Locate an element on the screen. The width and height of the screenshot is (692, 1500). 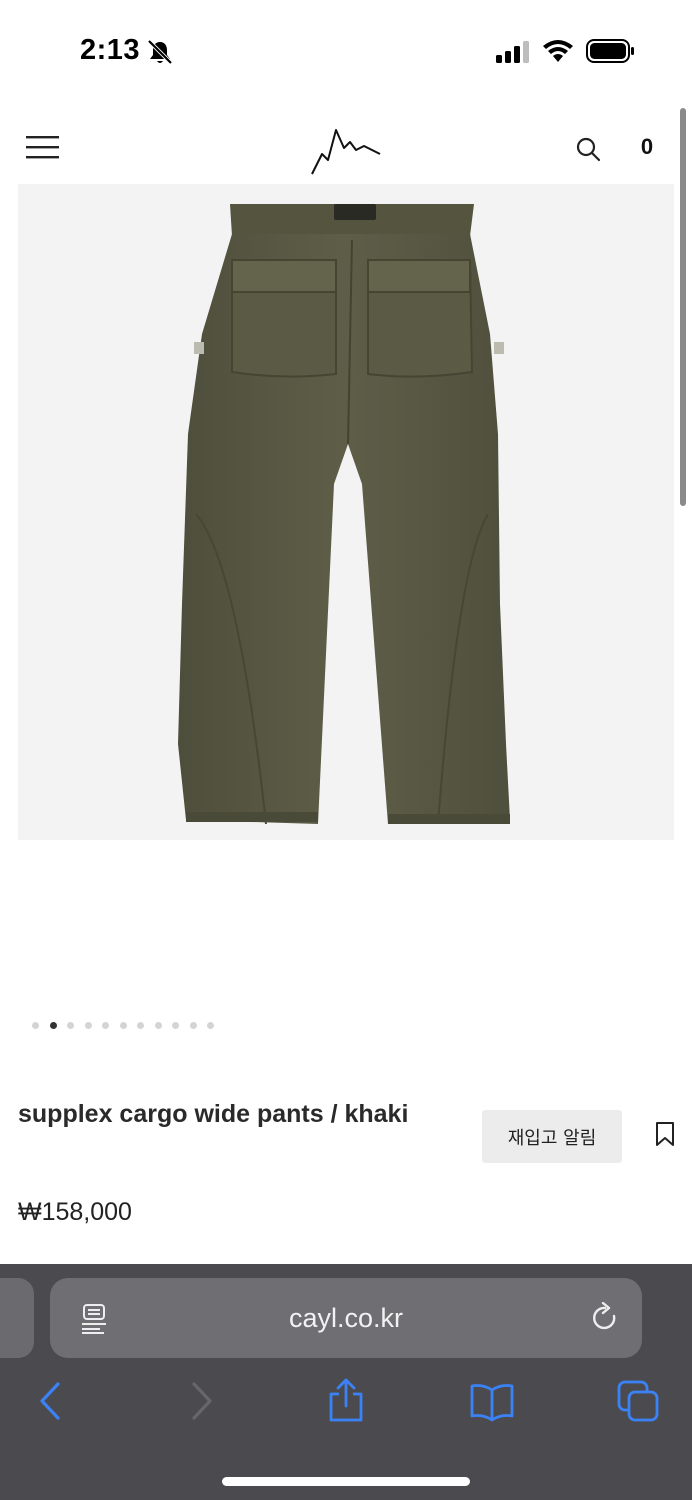
share-icon is located at coordinates (346, 1401).